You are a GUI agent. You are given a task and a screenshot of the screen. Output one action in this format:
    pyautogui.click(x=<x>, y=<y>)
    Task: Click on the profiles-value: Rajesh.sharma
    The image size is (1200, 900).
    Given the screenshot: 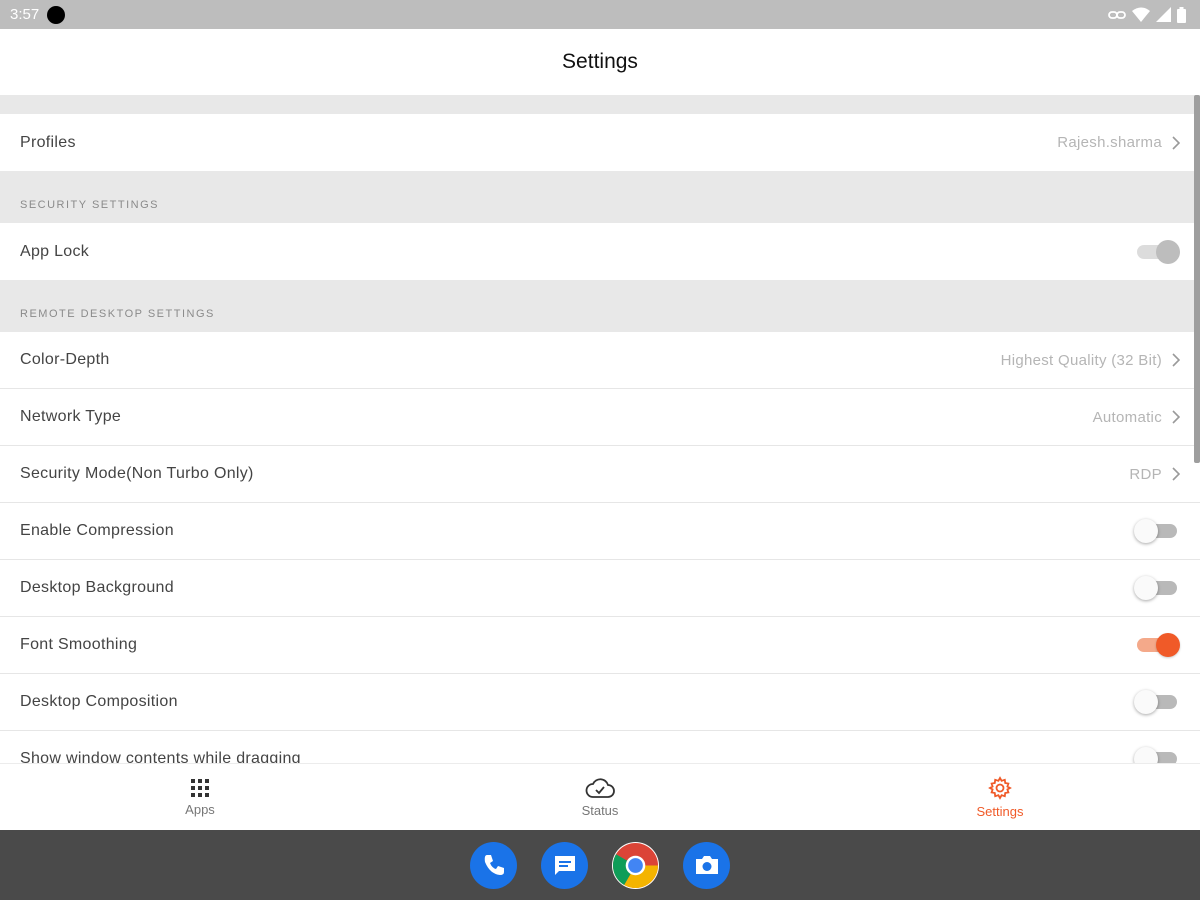 What is the action you would take?
    pyautogui.click(x=1109, y=142)
    